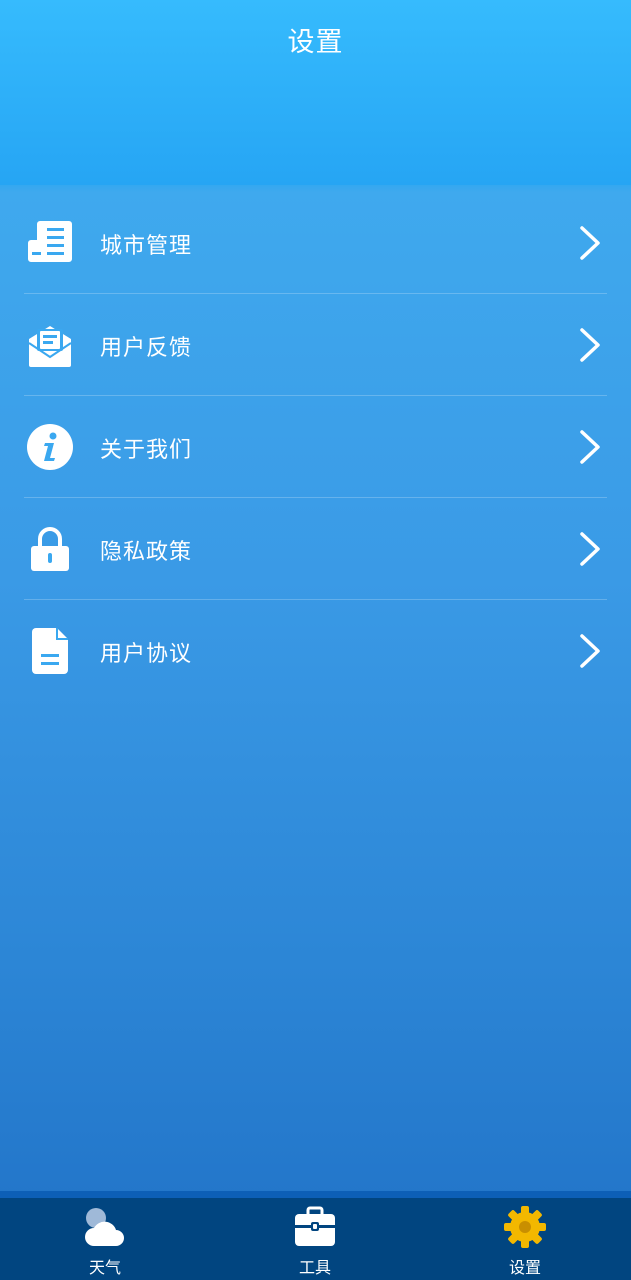  I want to click on menu-item-user-agreement: 用户协议, so click(315, 651).